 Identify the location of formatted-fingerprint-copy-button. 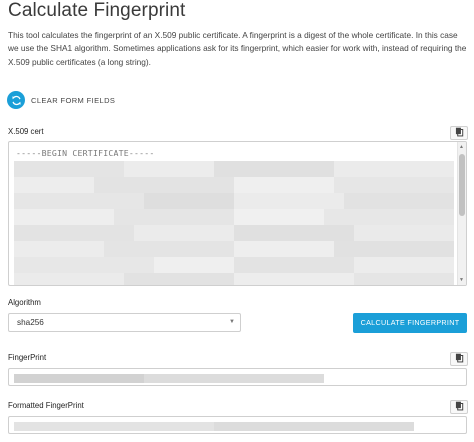
(459, 407).